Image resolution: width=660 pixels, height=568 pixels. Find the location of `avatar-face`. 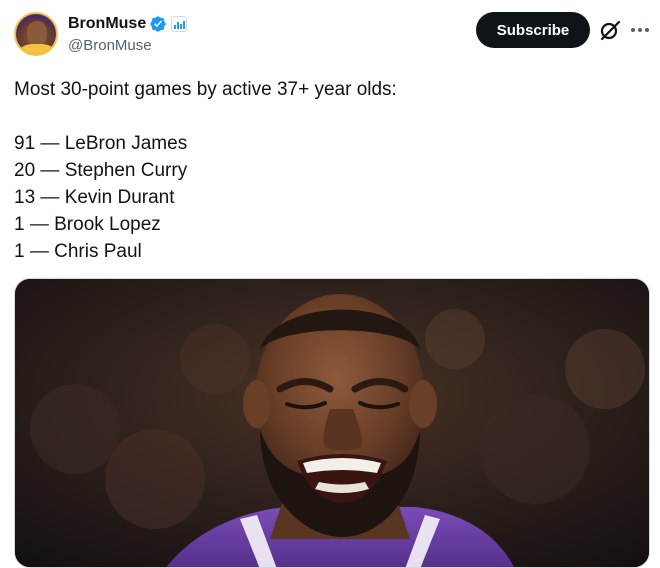

avatar-face is located at coordinates (37, 33).